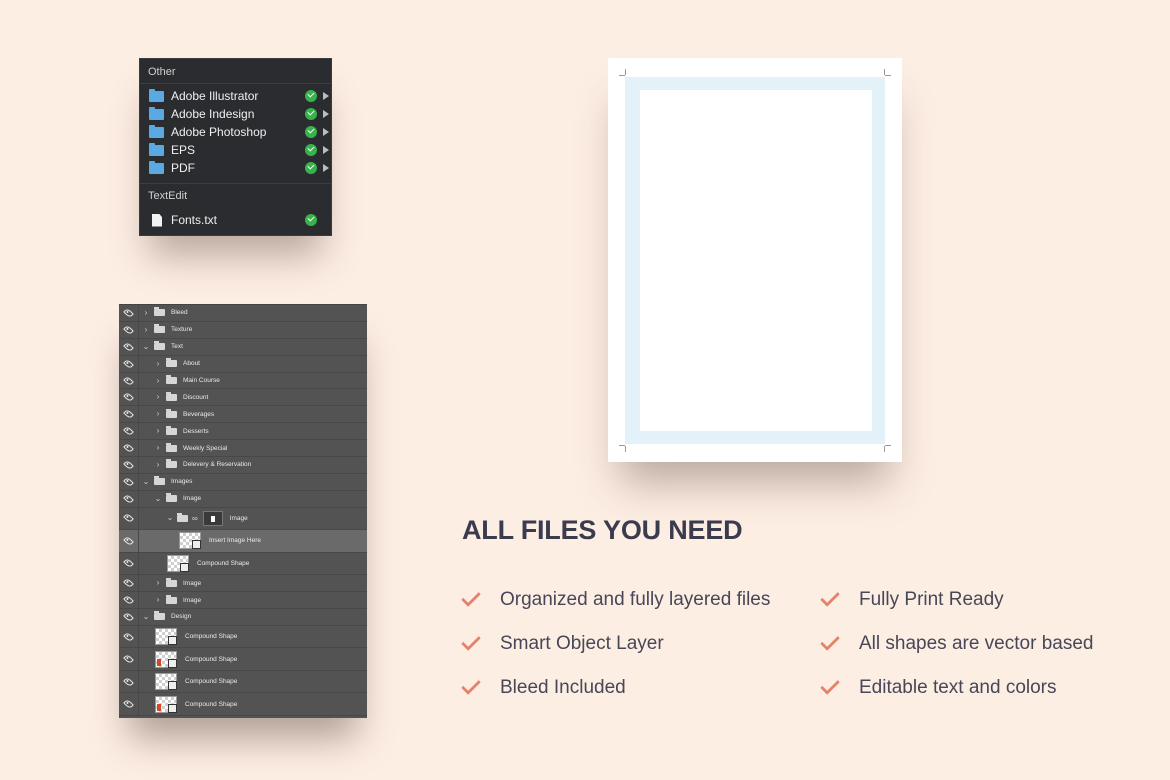 The width and height of the screenshot is (1170, 780). I want to click on layer-row: › Beverages, so click(243, 415).